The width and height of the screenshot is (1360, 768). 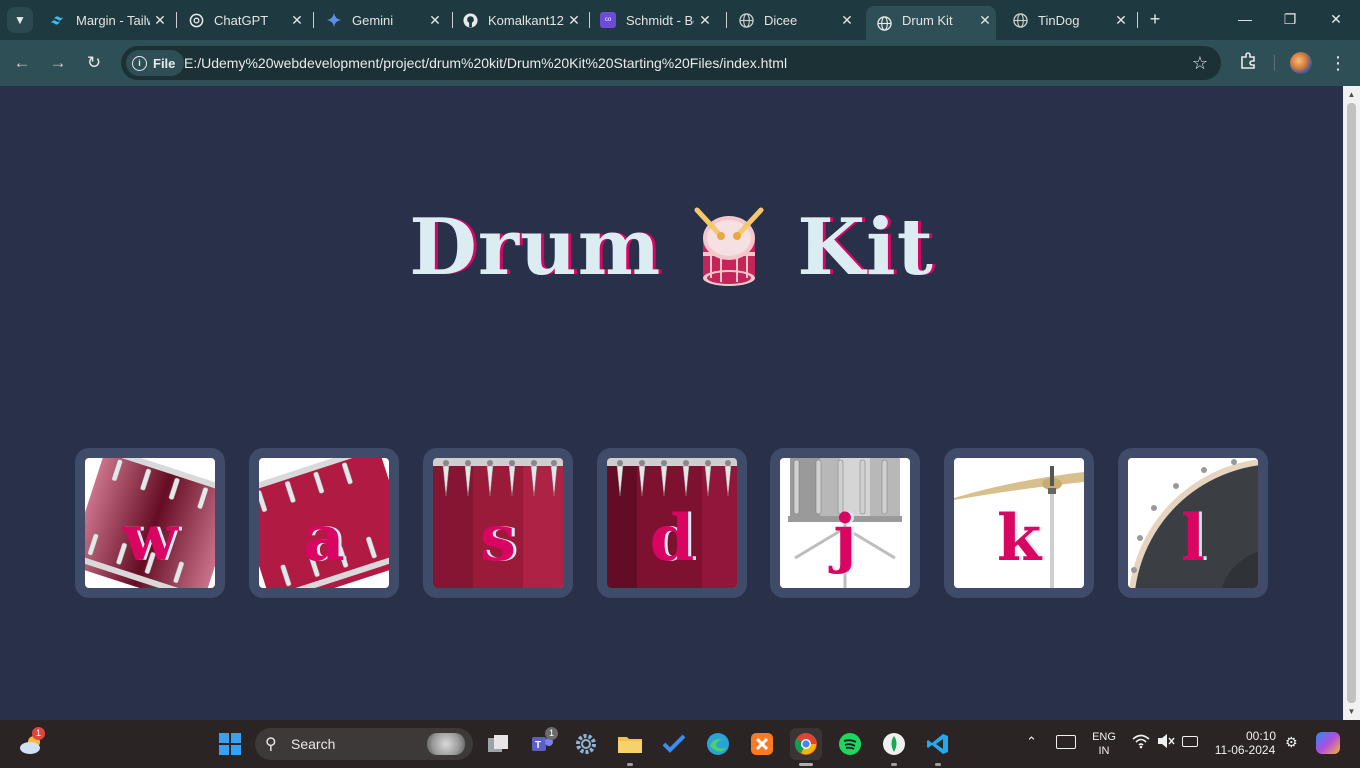 I want to click on scroll-up-arrow-icon: ▲, so click(x=1351, y=94).